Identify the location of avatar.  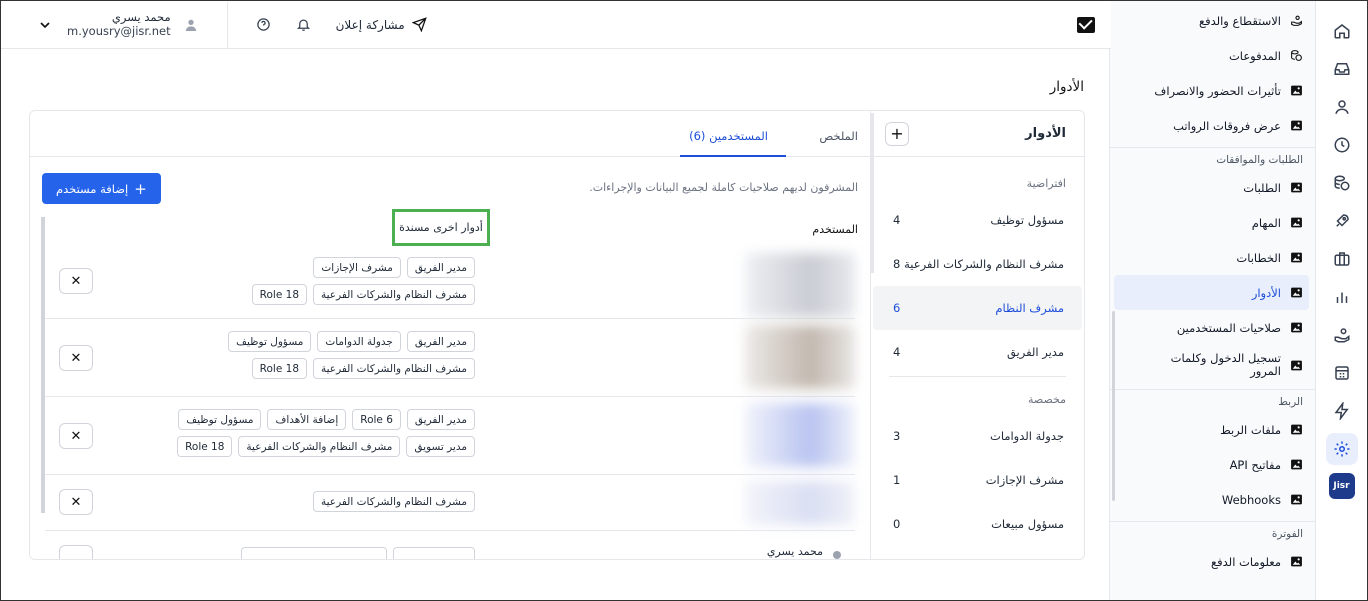
(837, 555).